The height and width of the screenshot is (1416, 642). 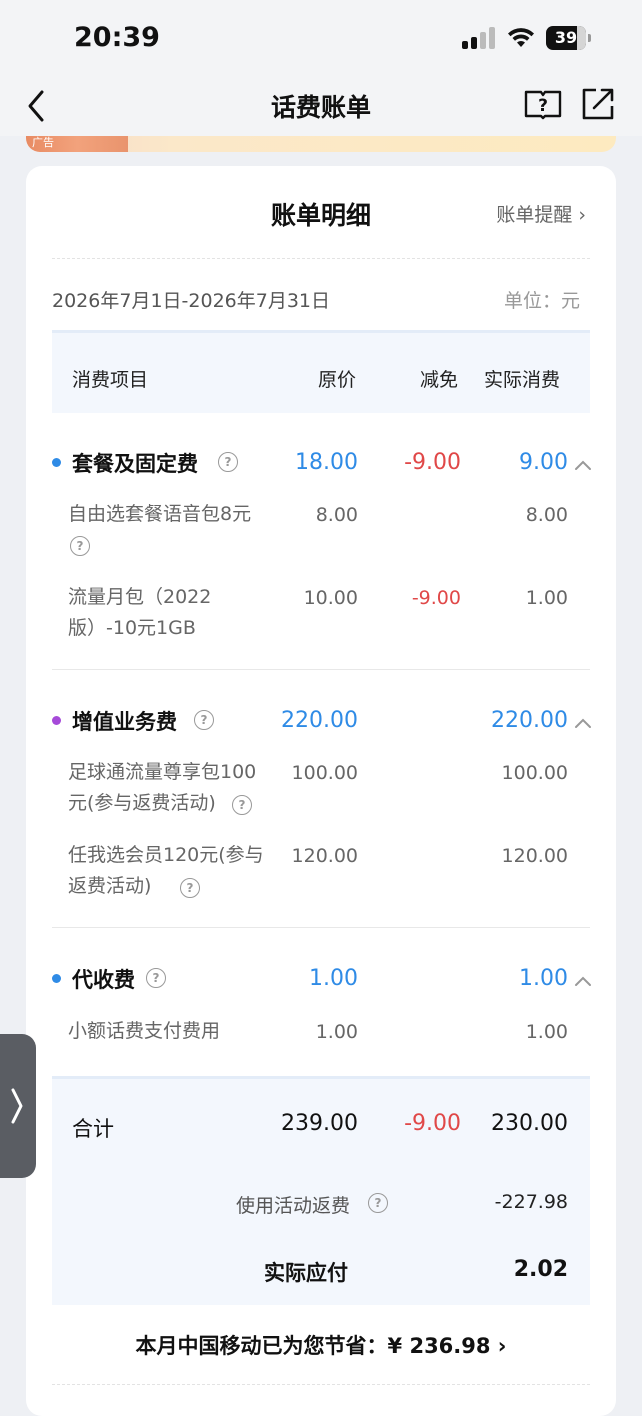 I want to click on header-actual: 实际消费, so click(x=522, y=380).